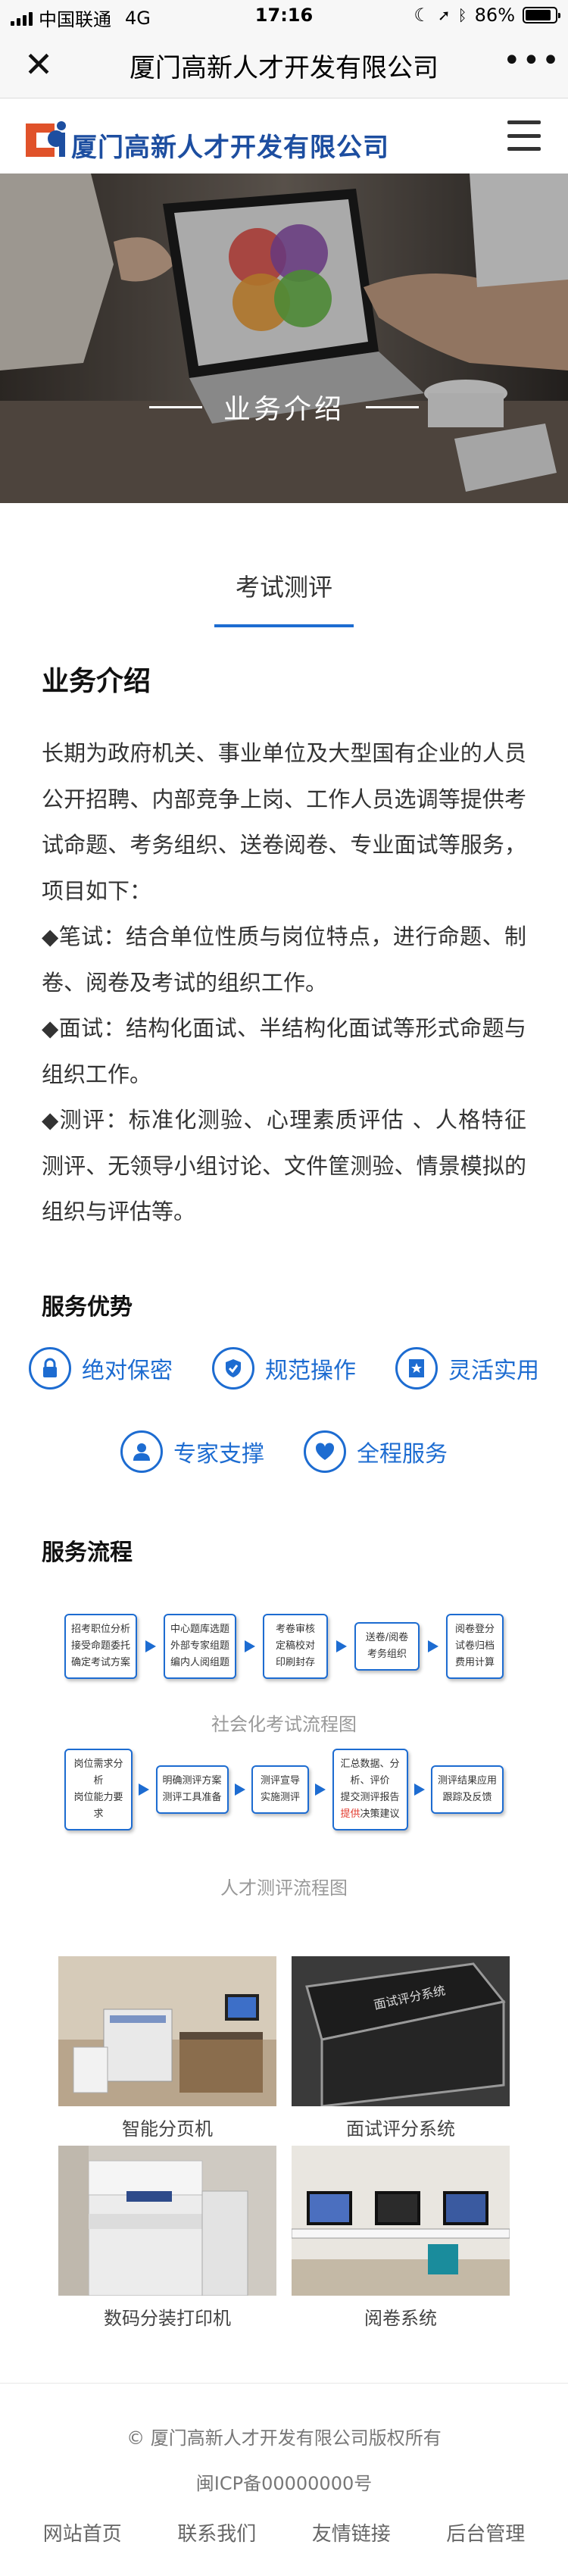  I want to click on flow-box-line: 明确测评方案, so click(192, 1781).